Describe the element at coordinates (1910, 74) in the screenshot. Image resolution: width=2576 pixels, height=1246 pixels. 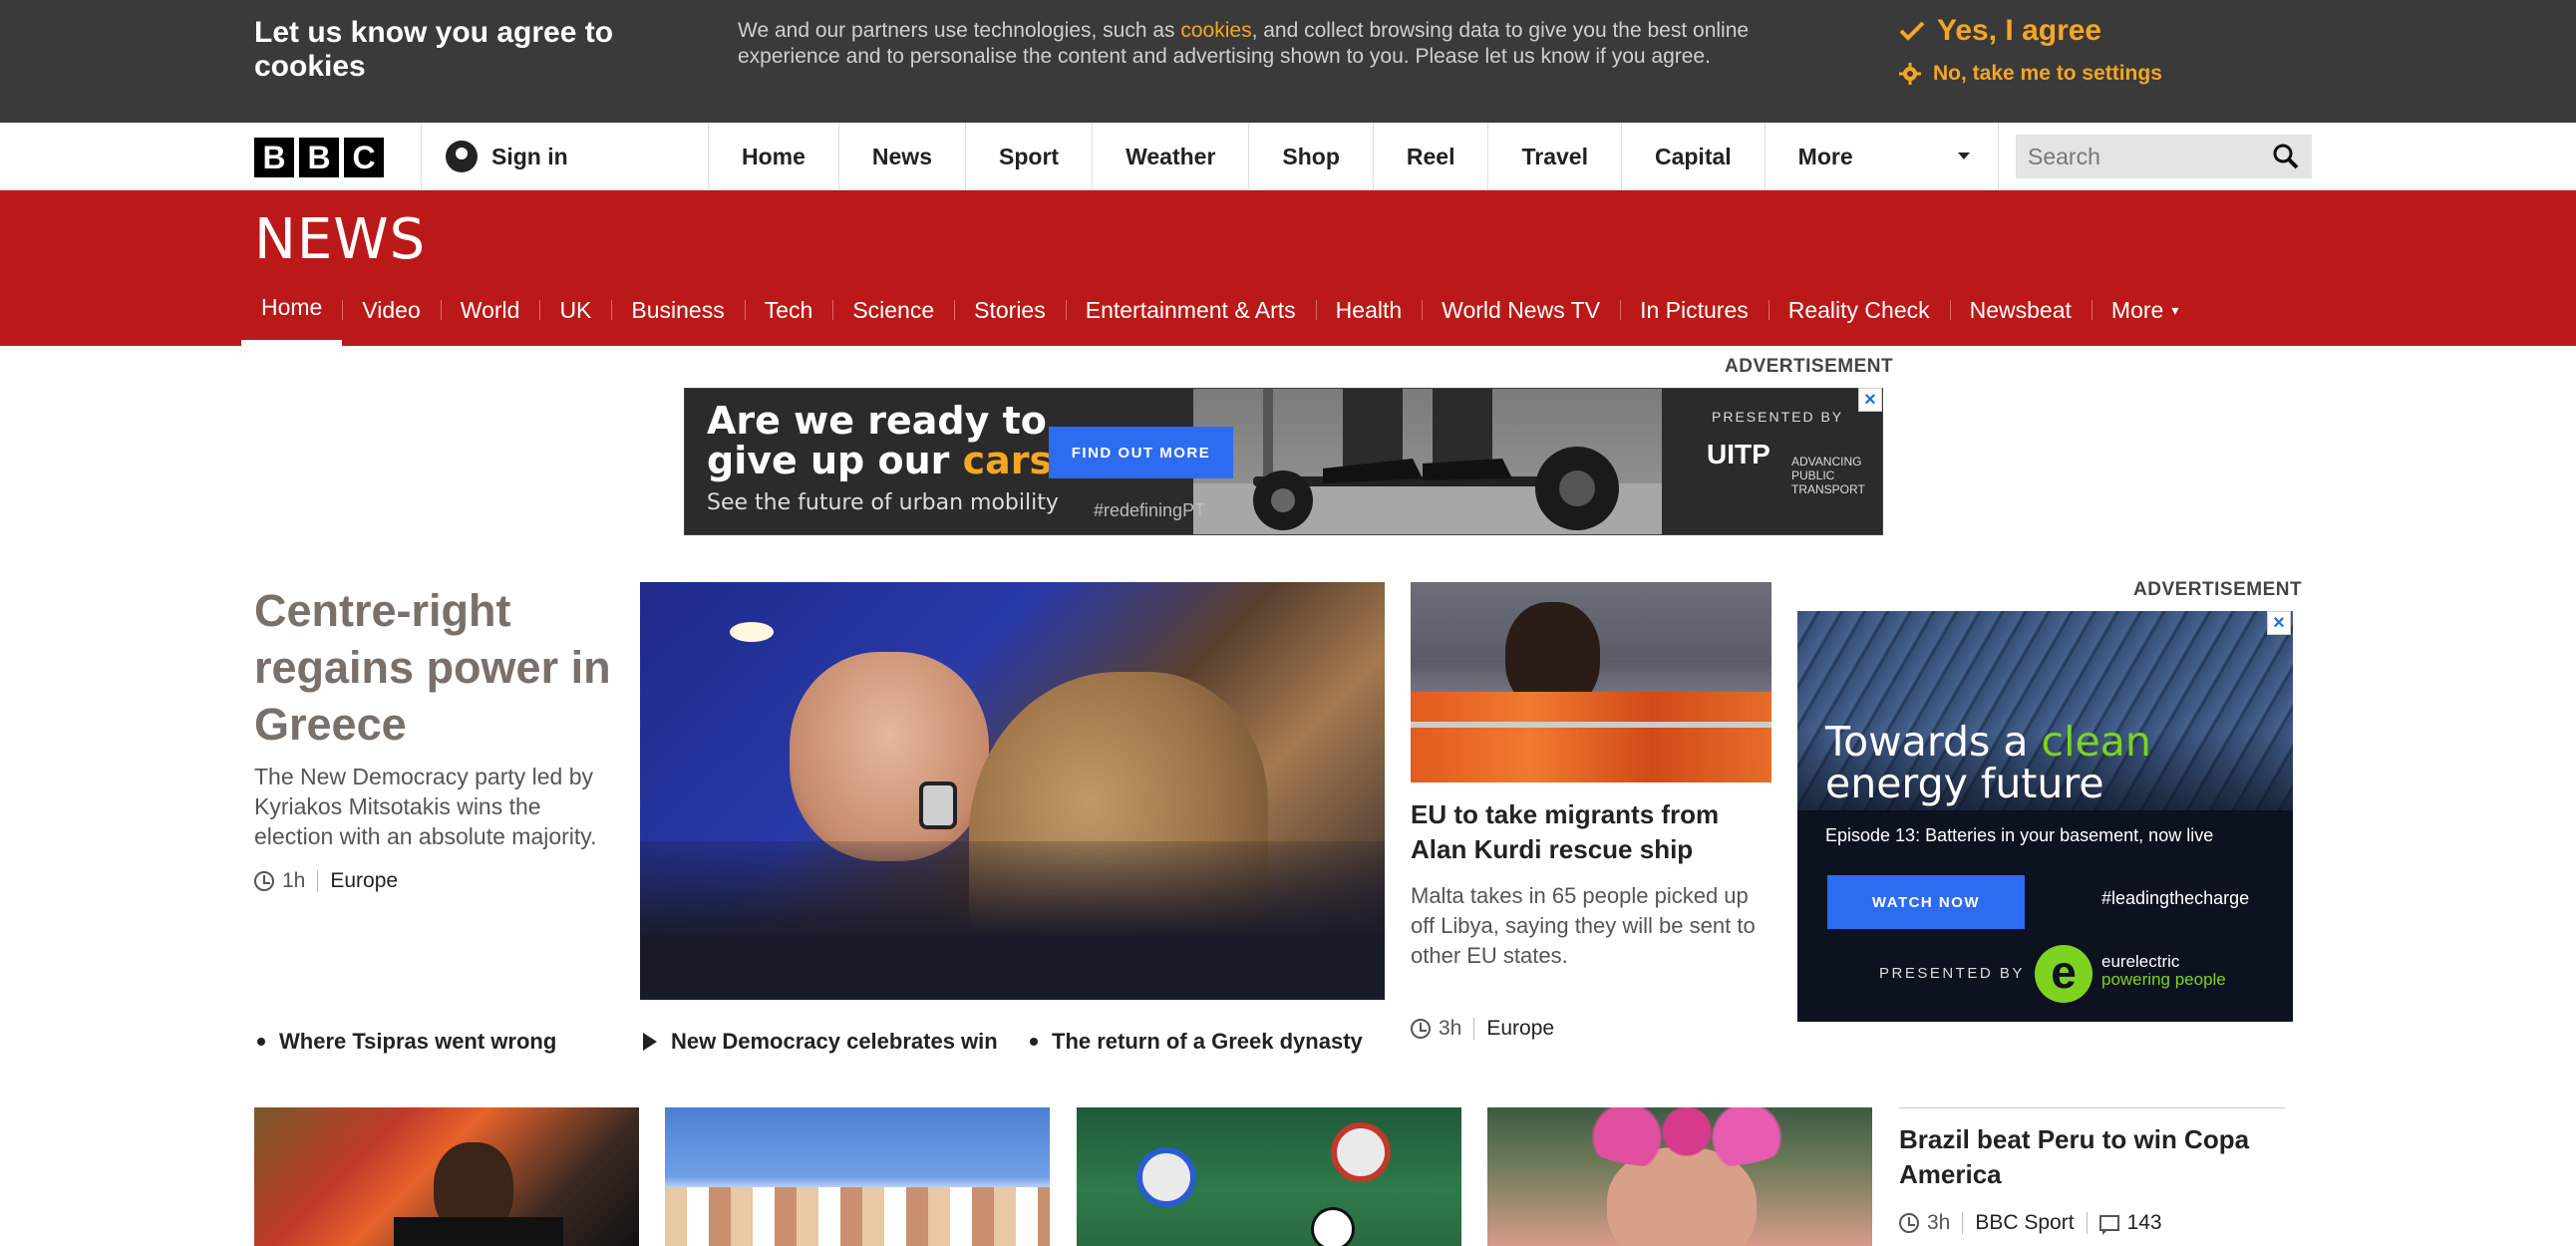
I see `gear-icon` at that location.